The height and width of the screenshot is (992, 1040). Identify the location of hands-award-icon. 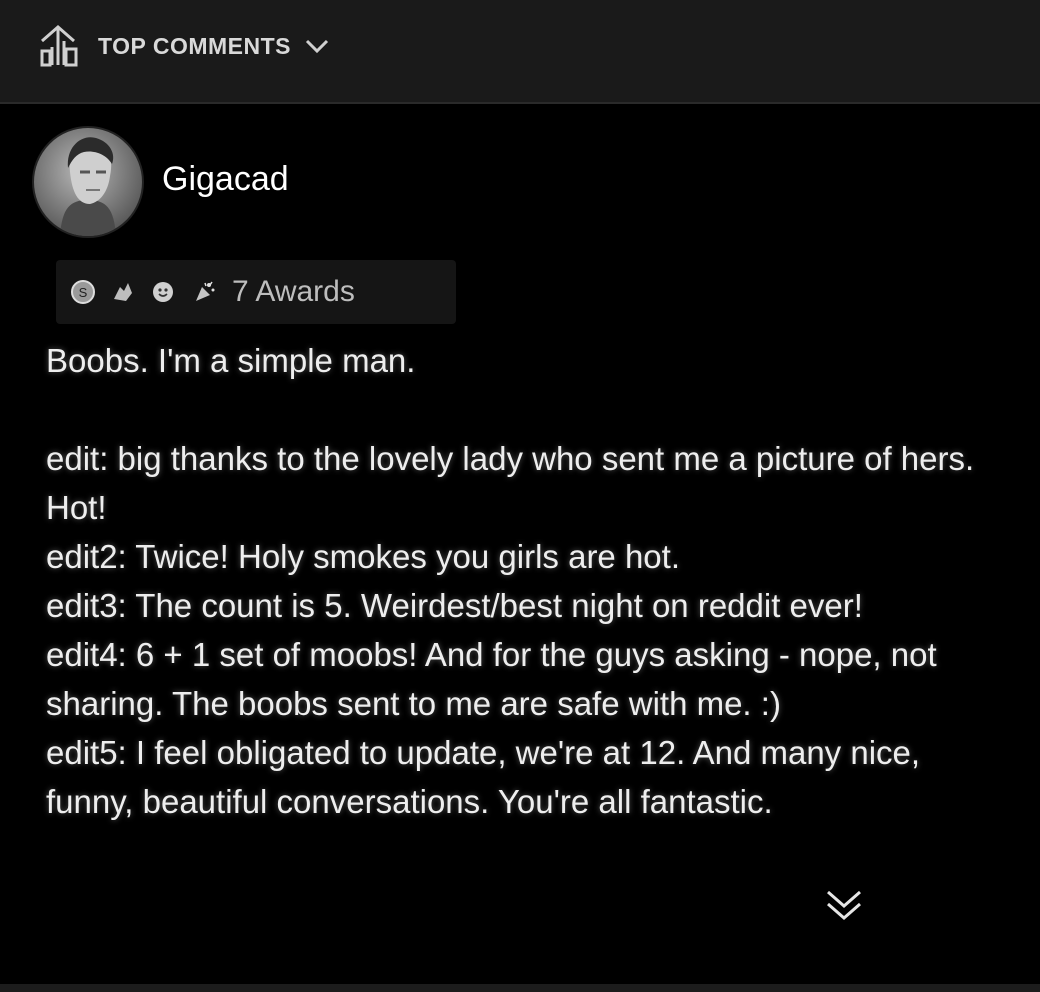
(123, 292).